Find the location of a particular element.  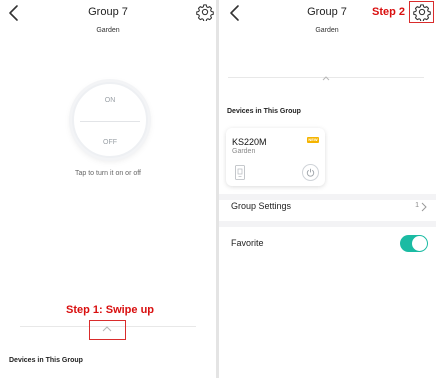

device-name: KS220M is located at coordinates (249, 142).